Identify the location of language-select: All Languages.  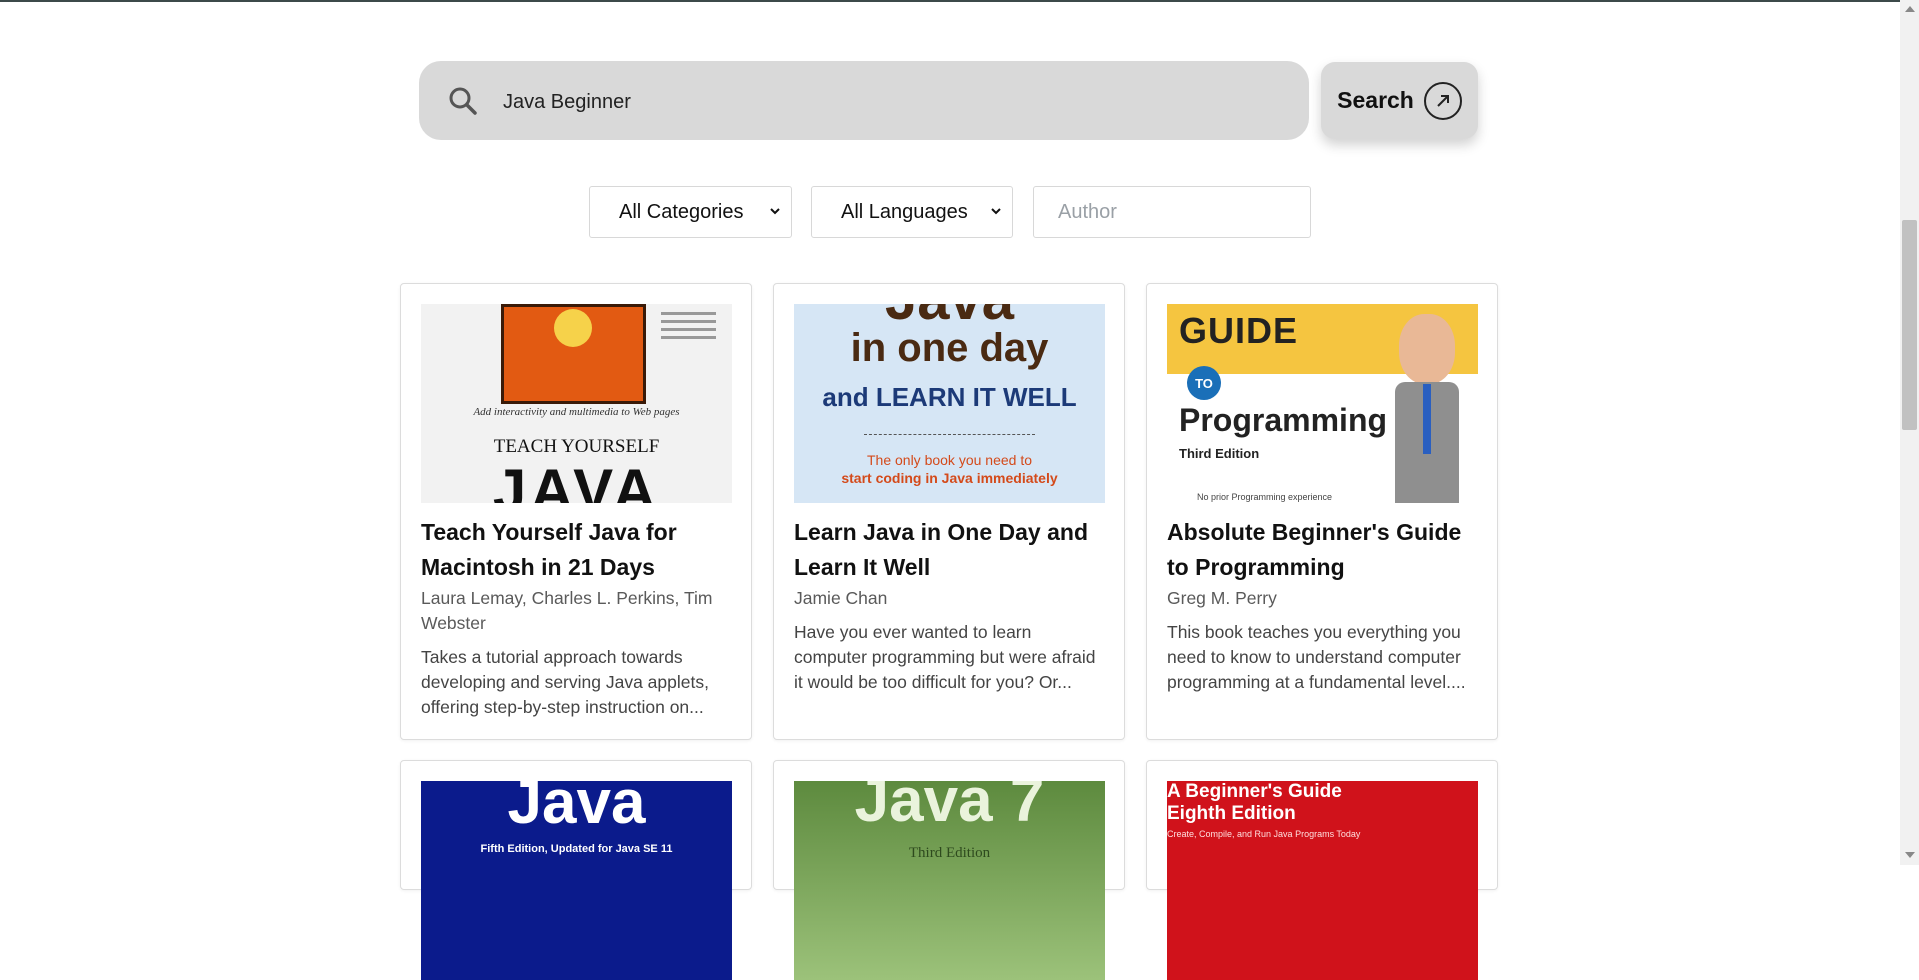
(912, 212).